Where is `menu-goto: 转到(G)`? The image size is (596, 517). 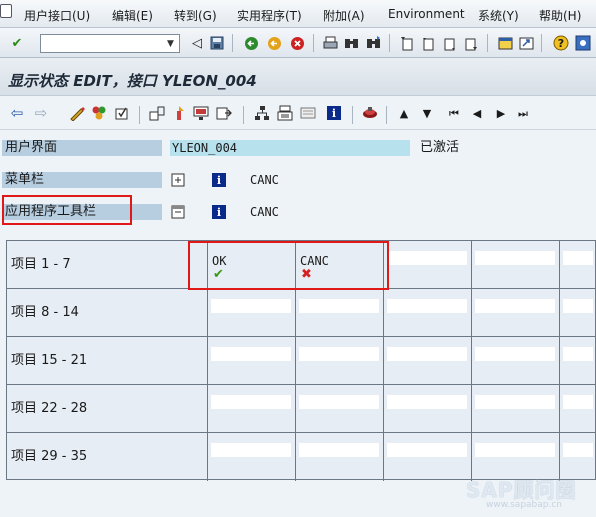
menu-goto: 转到(G) is located at coordinates (195, 15).